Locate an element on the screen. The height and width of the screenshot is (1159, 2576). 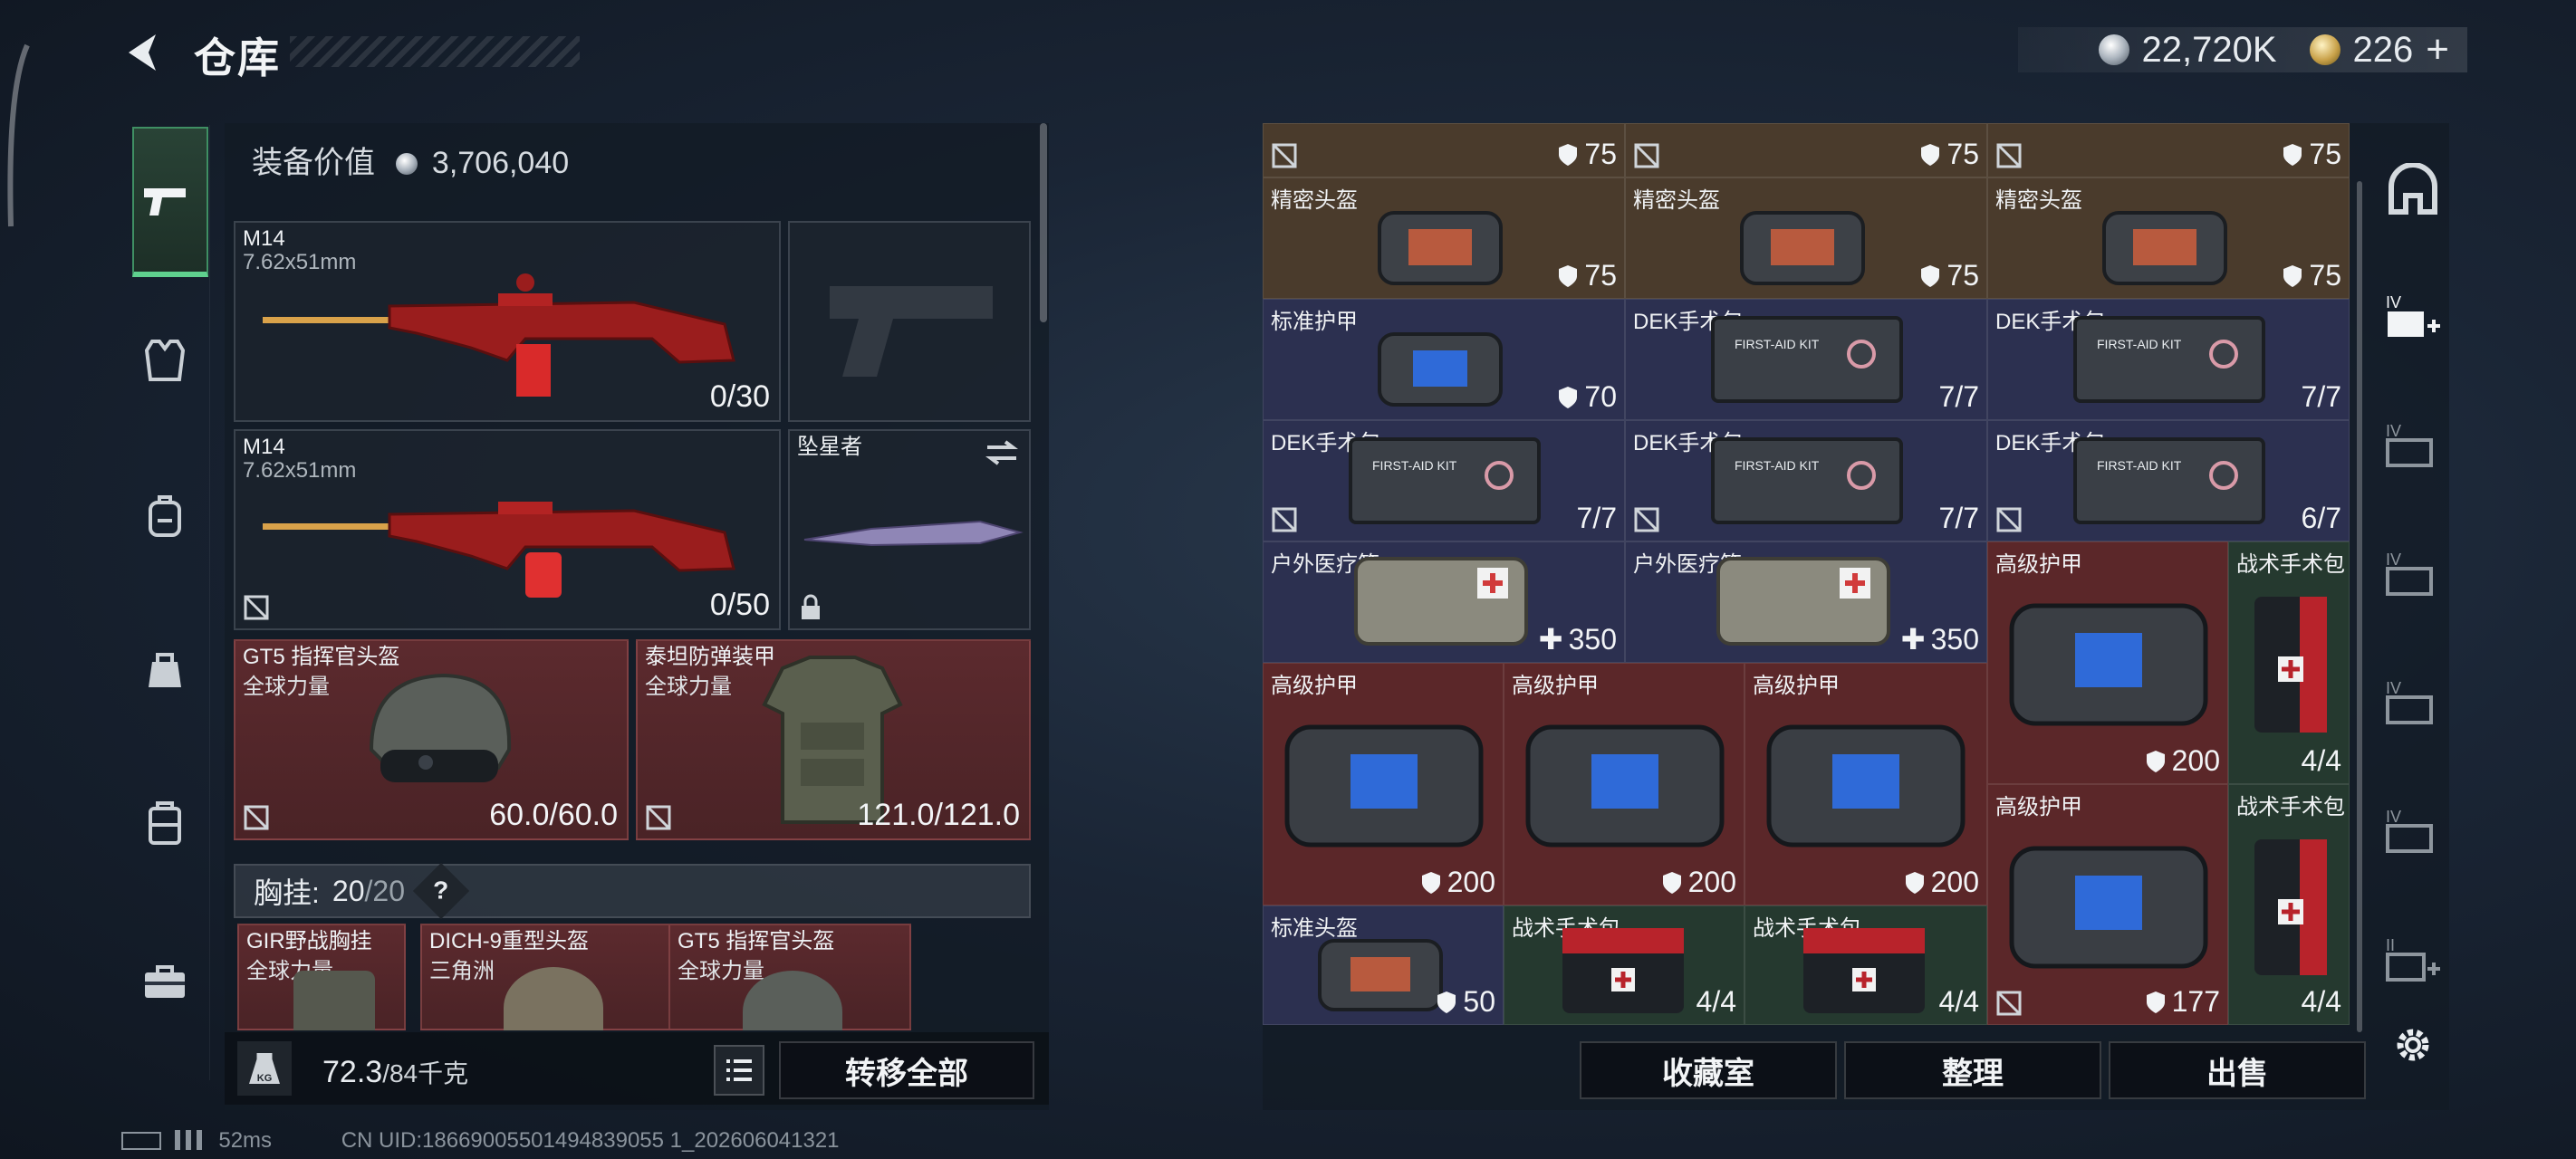
helmet-slot: GT5 指挥官头盔 全球力量 60.0/60.0 is located at coordinates (431, 739).